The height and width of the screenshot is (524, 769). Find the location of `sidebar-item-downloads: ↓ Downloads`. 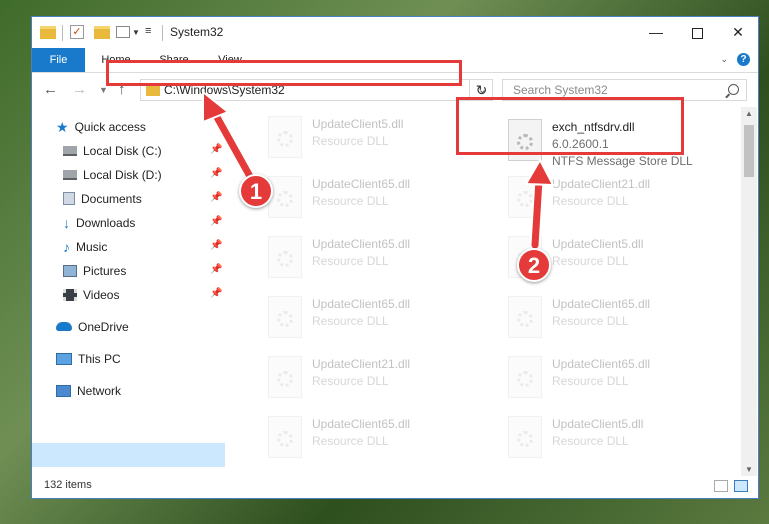

sidebar-item-downloads: ↓ Downloads is located at coordinates (99, 223).